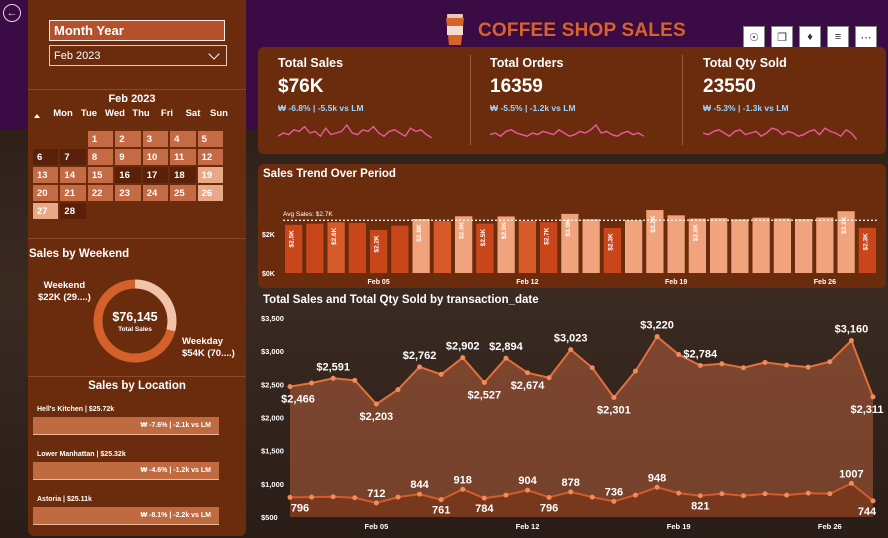 The width and height of the screenshot is (888, 538). What do you see at coordinates (100, 139) in the screenshot?
I see `calendar-day: 1` at bounding box center [100, 139].